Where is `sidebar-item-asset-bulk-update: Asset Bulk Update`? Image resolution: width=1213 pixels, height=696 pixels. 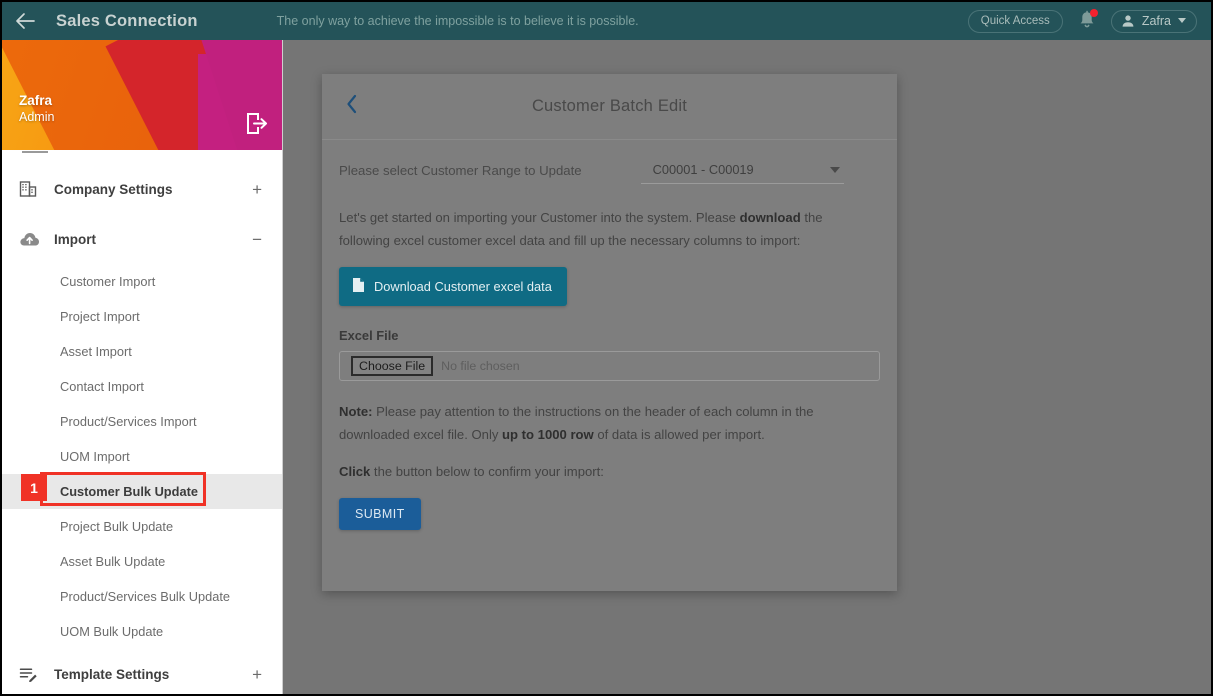 sidebar-item-asset-bulk-update: Asset Bulk Update is located at coordinates (142, 561).